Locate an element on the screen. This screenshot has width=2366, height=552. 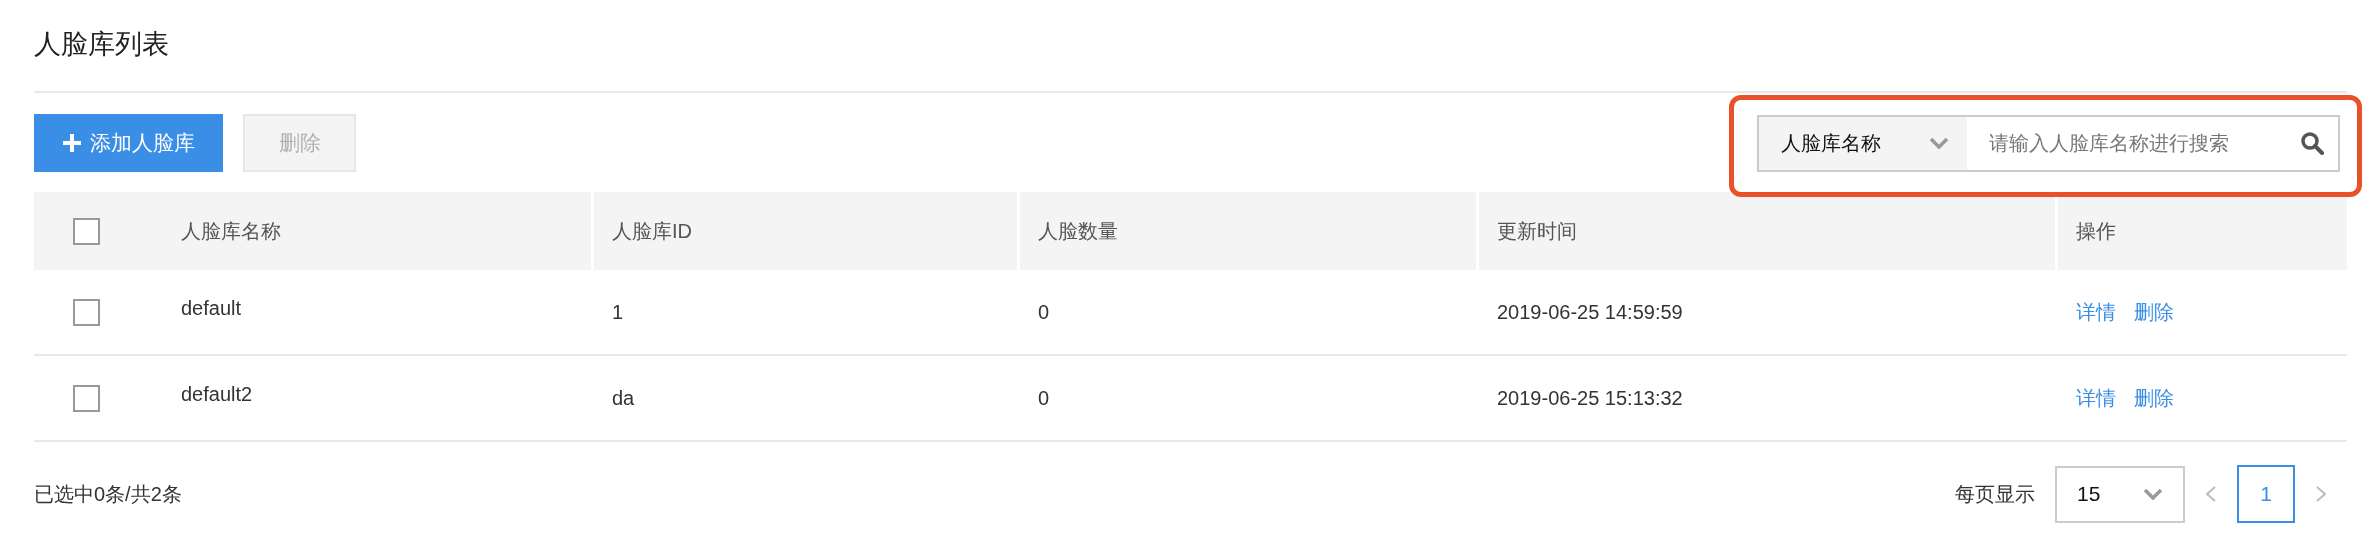
table-cell: default2 is located at coordinates (217, 394).